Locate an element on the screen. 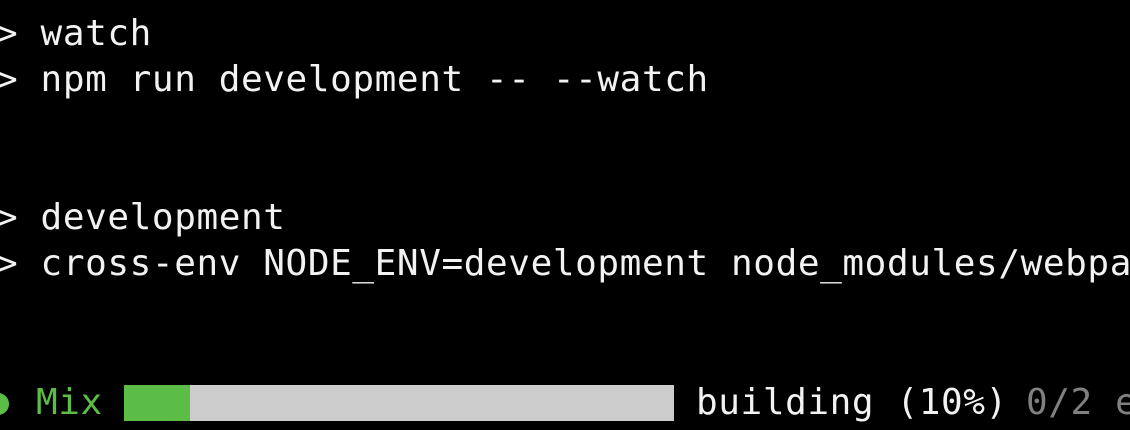 Image resolution: width=1130 pixels, height=430 pixels. mix-label: Mix is located at coordinates (69, 402).